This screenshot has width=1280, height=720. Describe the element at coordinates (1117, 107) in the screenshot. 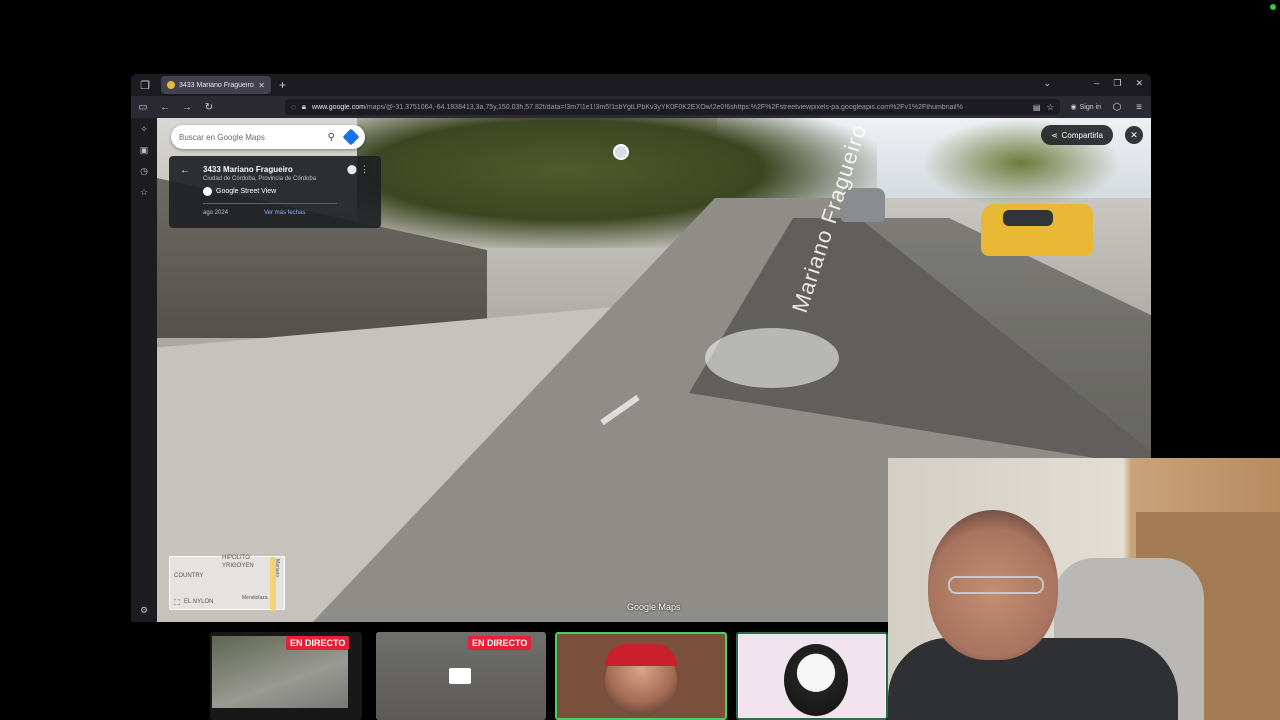

I see `extensions-icon: ⬡` at that location.